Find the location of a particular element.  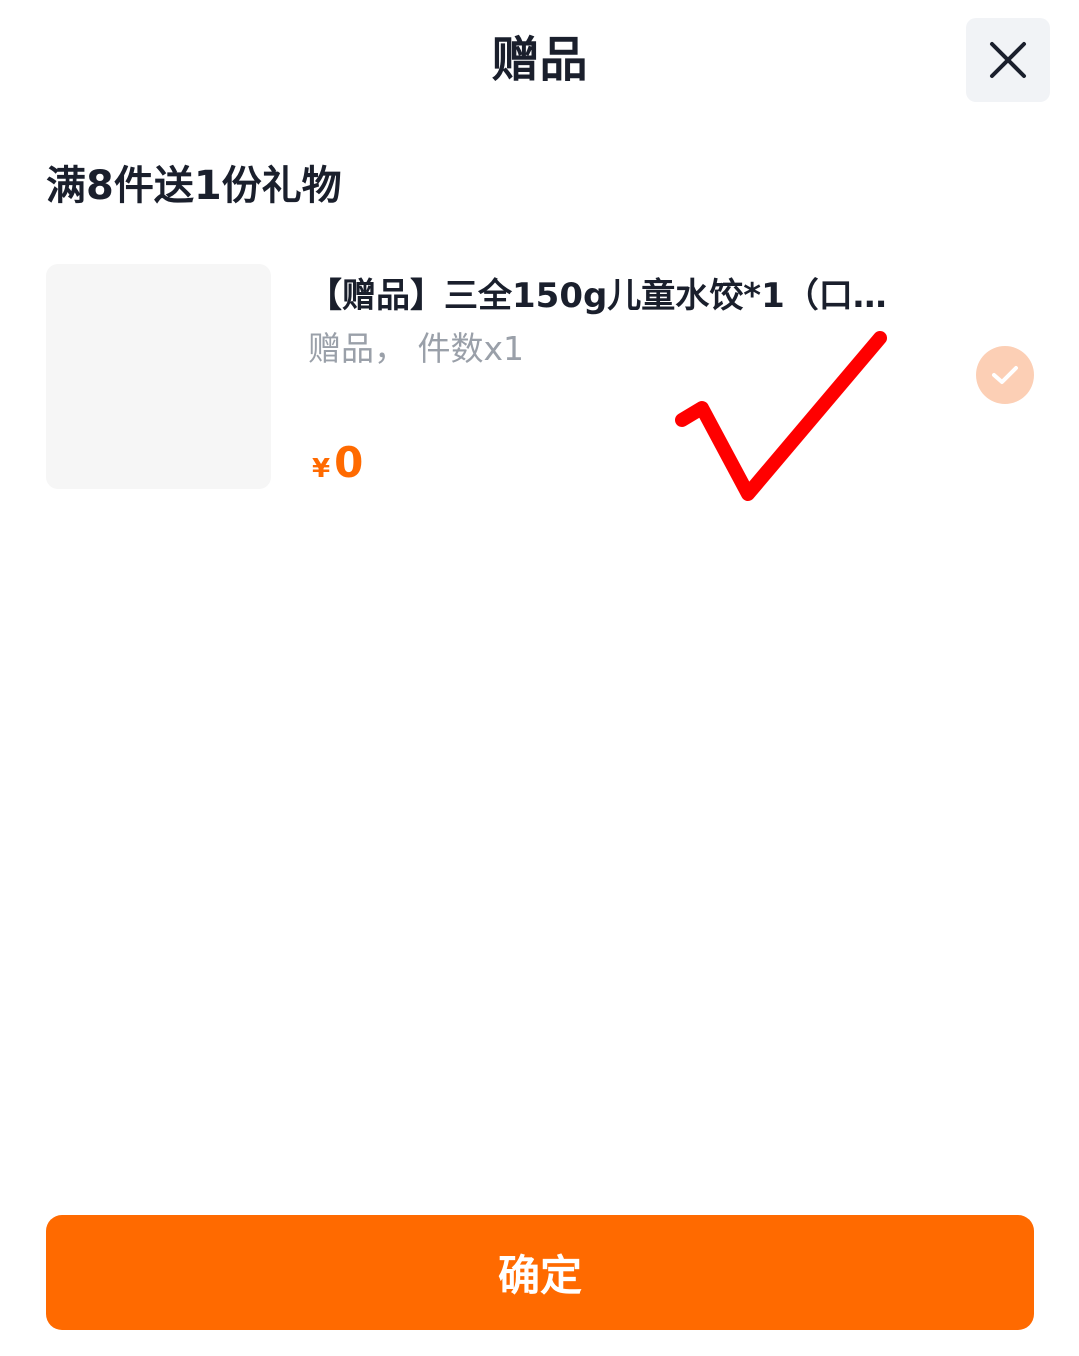

product-image is located at coordinates (158, 376).